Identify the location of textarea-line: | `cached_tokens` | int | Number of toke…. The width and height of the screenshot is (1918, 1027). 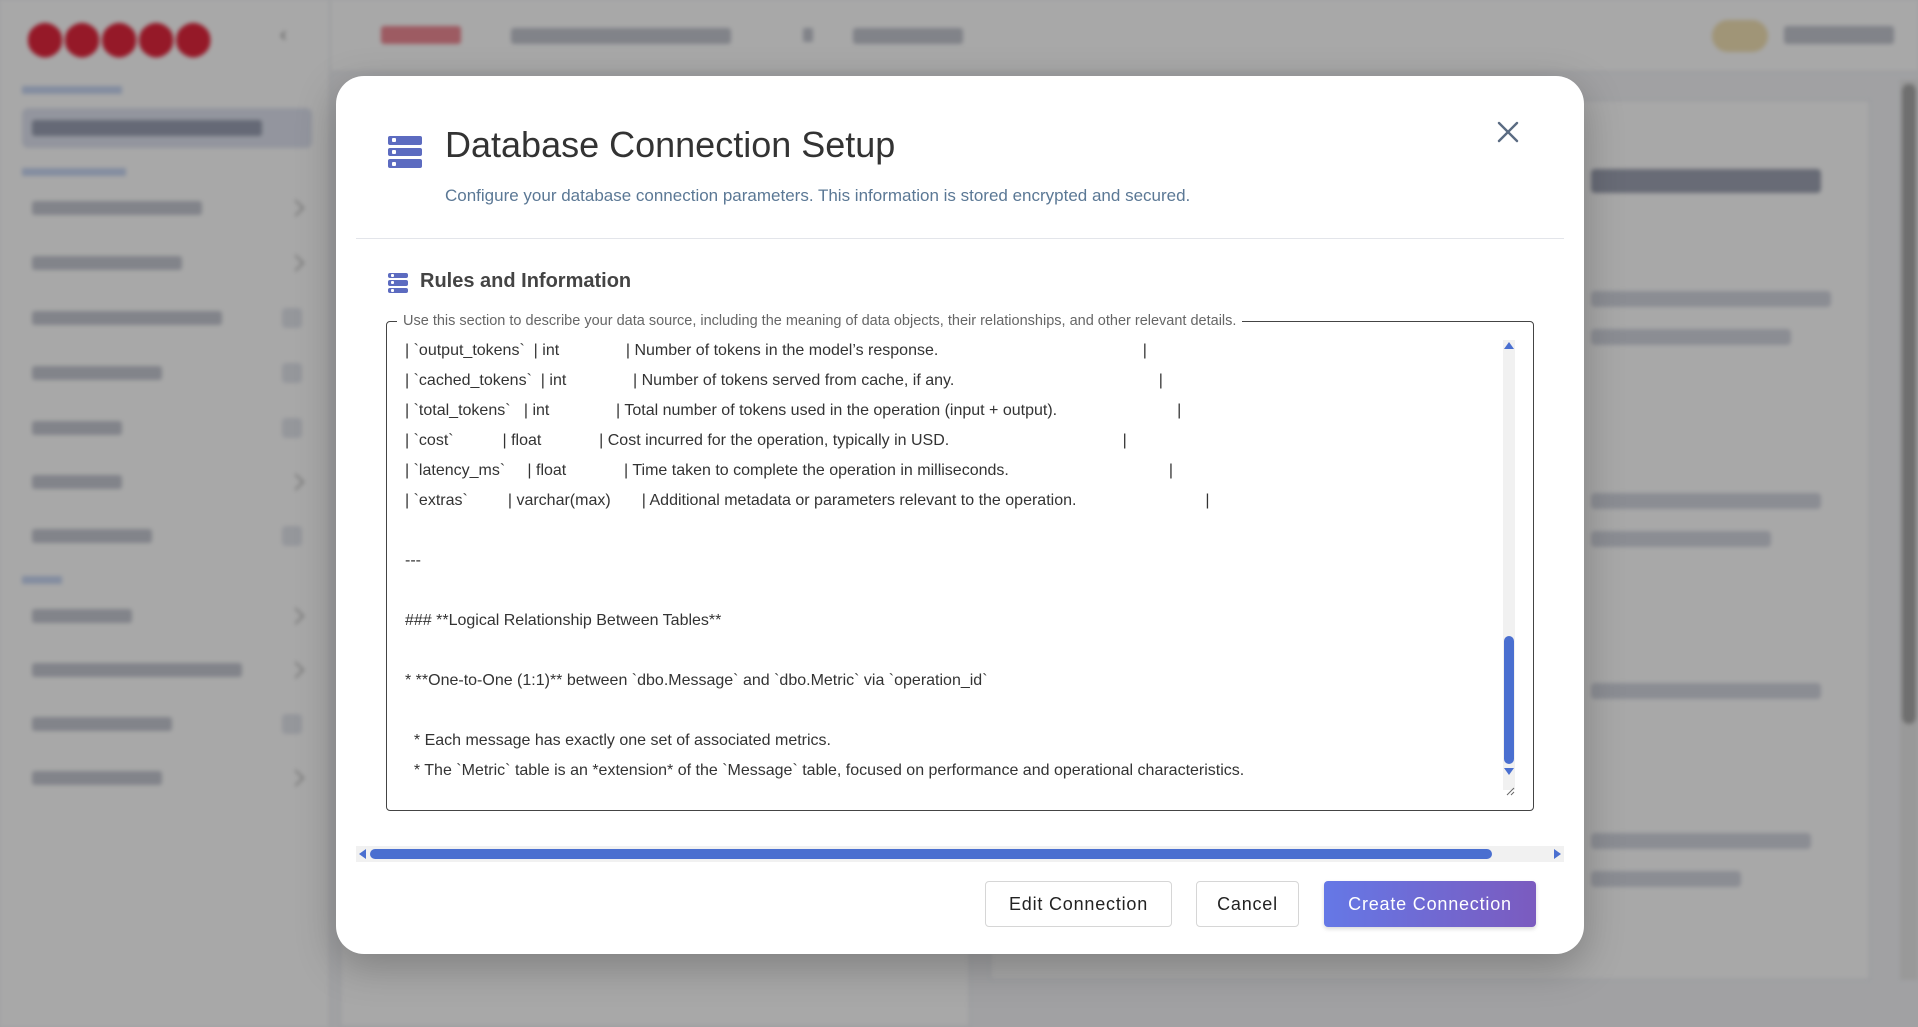
(784, 380).